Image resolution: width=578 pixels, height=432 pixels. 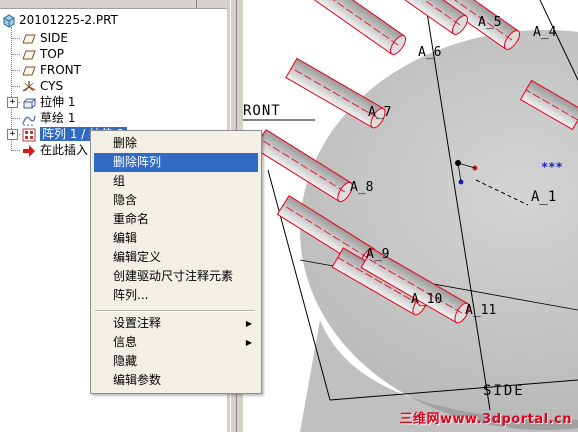 I want to click on menu-item-edit-definition: 编辑定义, so click(x=176, y=257).